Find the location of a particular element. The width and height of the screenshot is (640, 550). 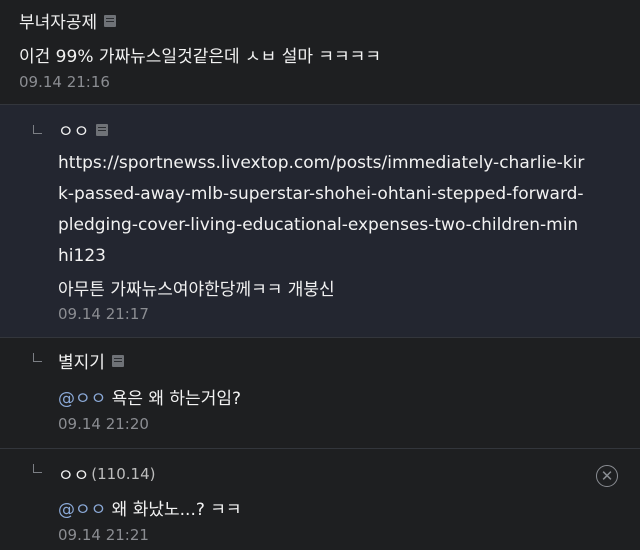

comment-author: ㅇㅇ (110.14) is located at coordinates (107, 474).